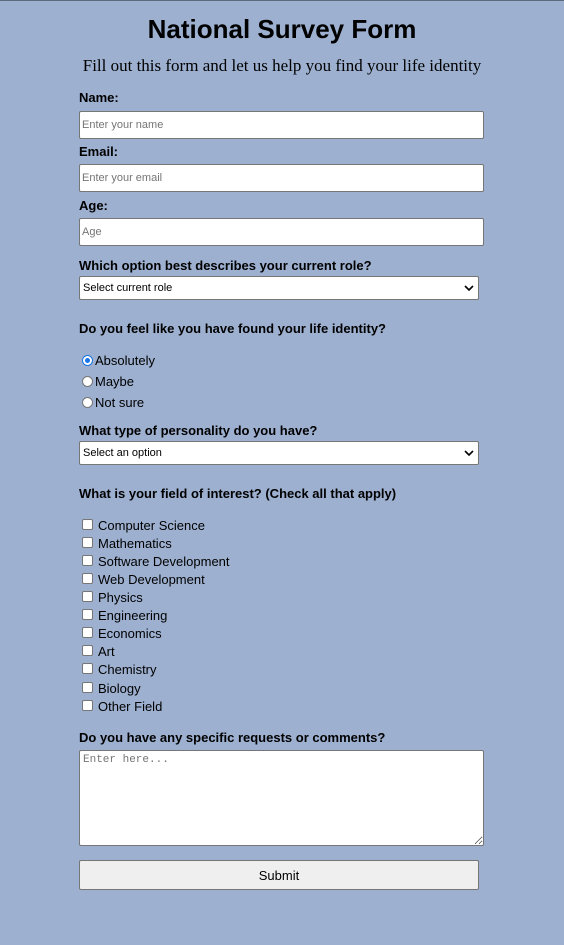  What do you see at coordinates (127, 669) in the screenshot?
I see `checkbox-label: Chemistry` at bounding box center [127, 669].